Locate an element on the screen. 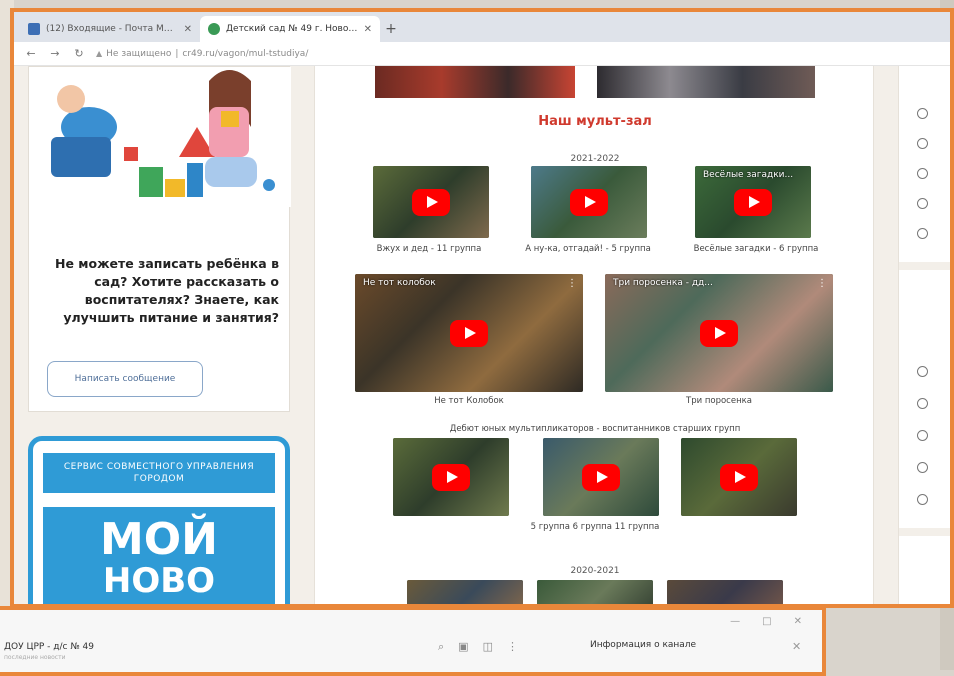 This screenshot has height=676, width=954. tab-mail: (12) Входящие - Почта Mail.ru ✕ is located at coordinates (110, 29).